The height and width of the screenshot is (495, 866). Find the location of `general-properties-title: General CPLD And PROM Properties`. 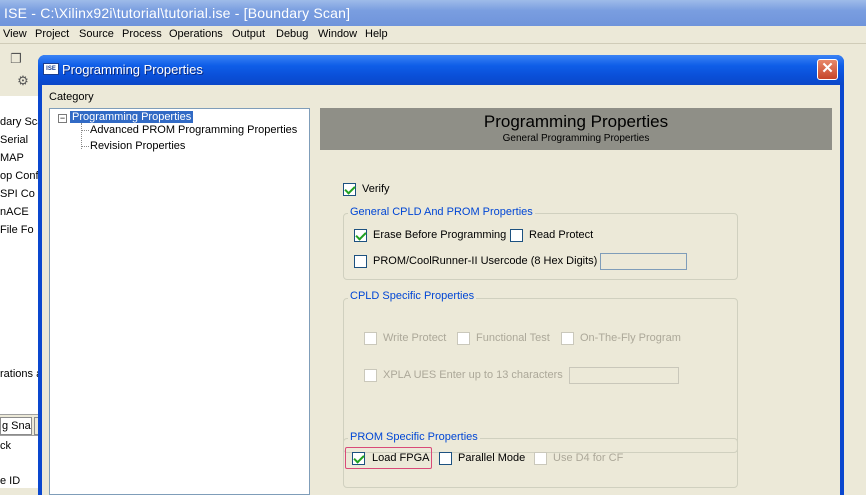

general-properties-title: General CPLD And PROM Properties is located at coordinates (441, 212).